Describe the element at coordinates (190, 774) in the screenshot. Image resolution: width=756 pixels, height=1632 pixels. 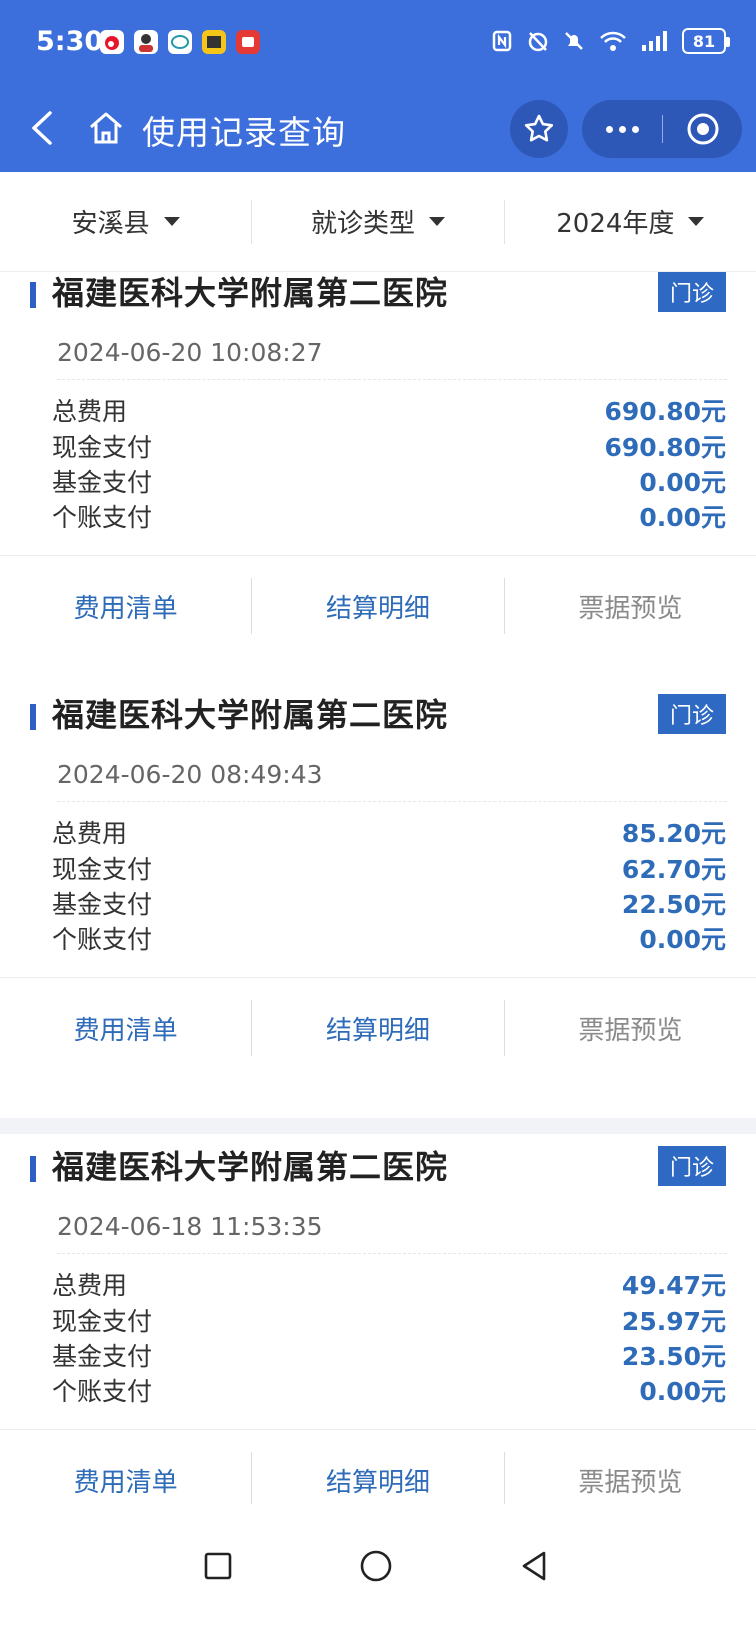
I see `visit-datetime: 2024-06-20 08:49:43` at that location.